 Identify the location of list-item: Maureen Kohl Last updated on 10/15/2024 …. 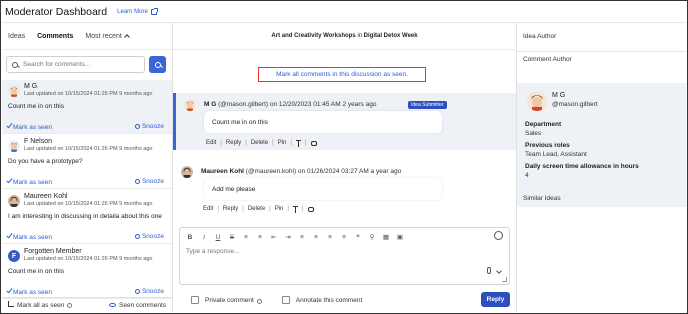
(87, 217).